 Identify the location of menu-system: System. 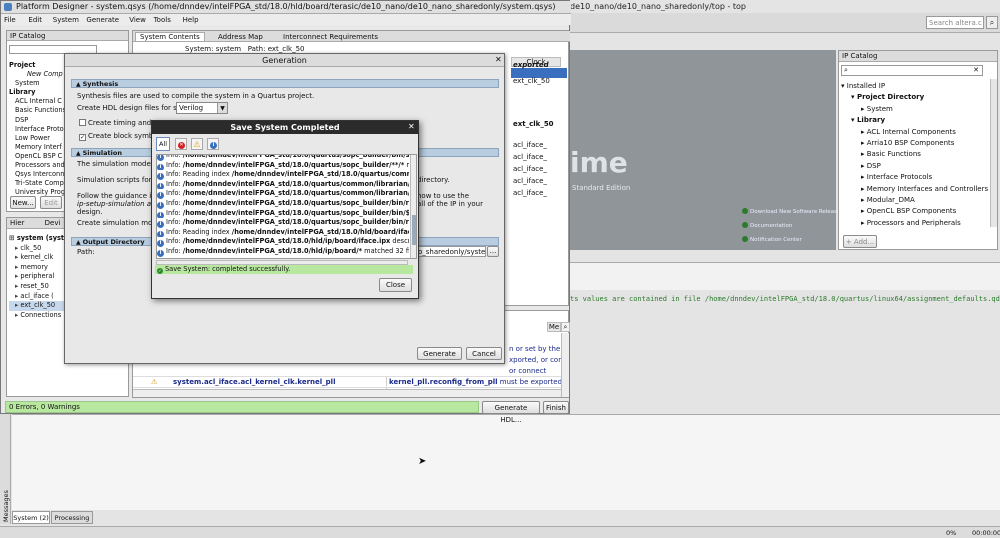
(66, 20).